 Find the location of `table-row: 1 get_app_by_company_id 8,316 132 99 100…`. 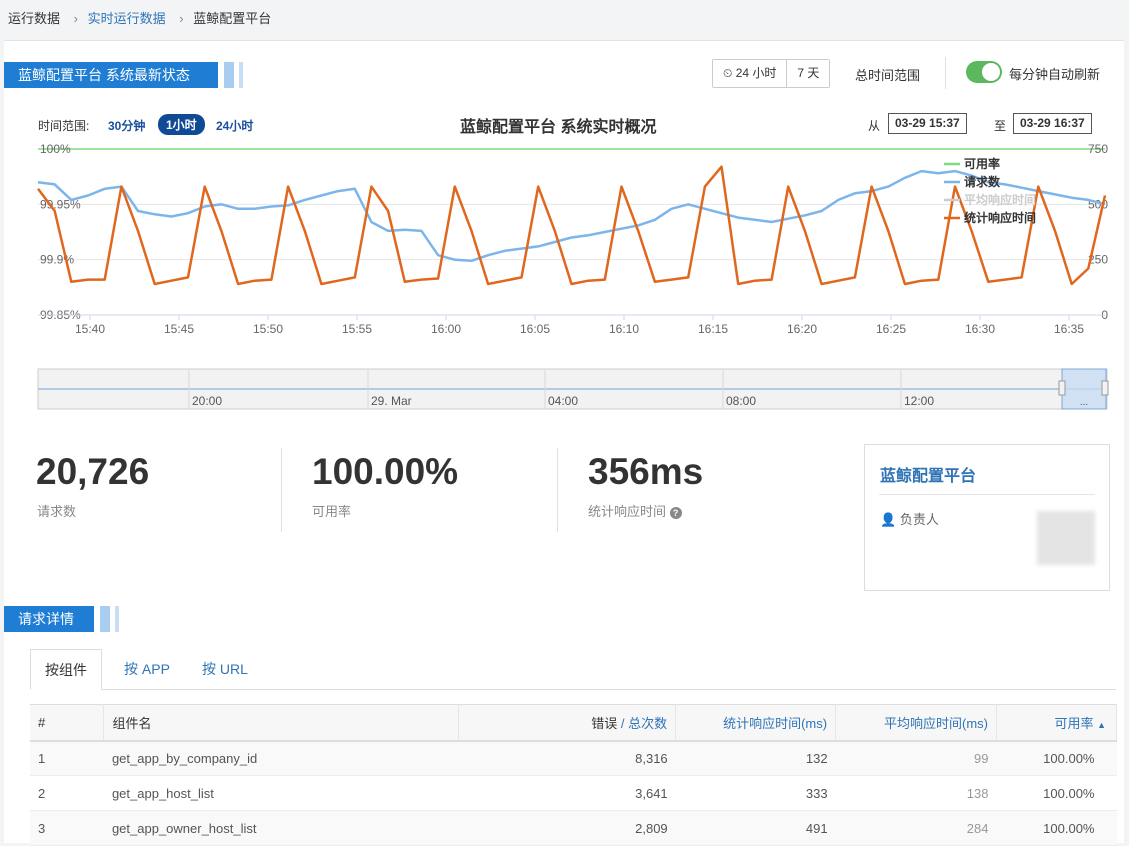

table-row: 1 get_app_by_company_id 8,316 132 99 100… is located at coordinates (573, 758).